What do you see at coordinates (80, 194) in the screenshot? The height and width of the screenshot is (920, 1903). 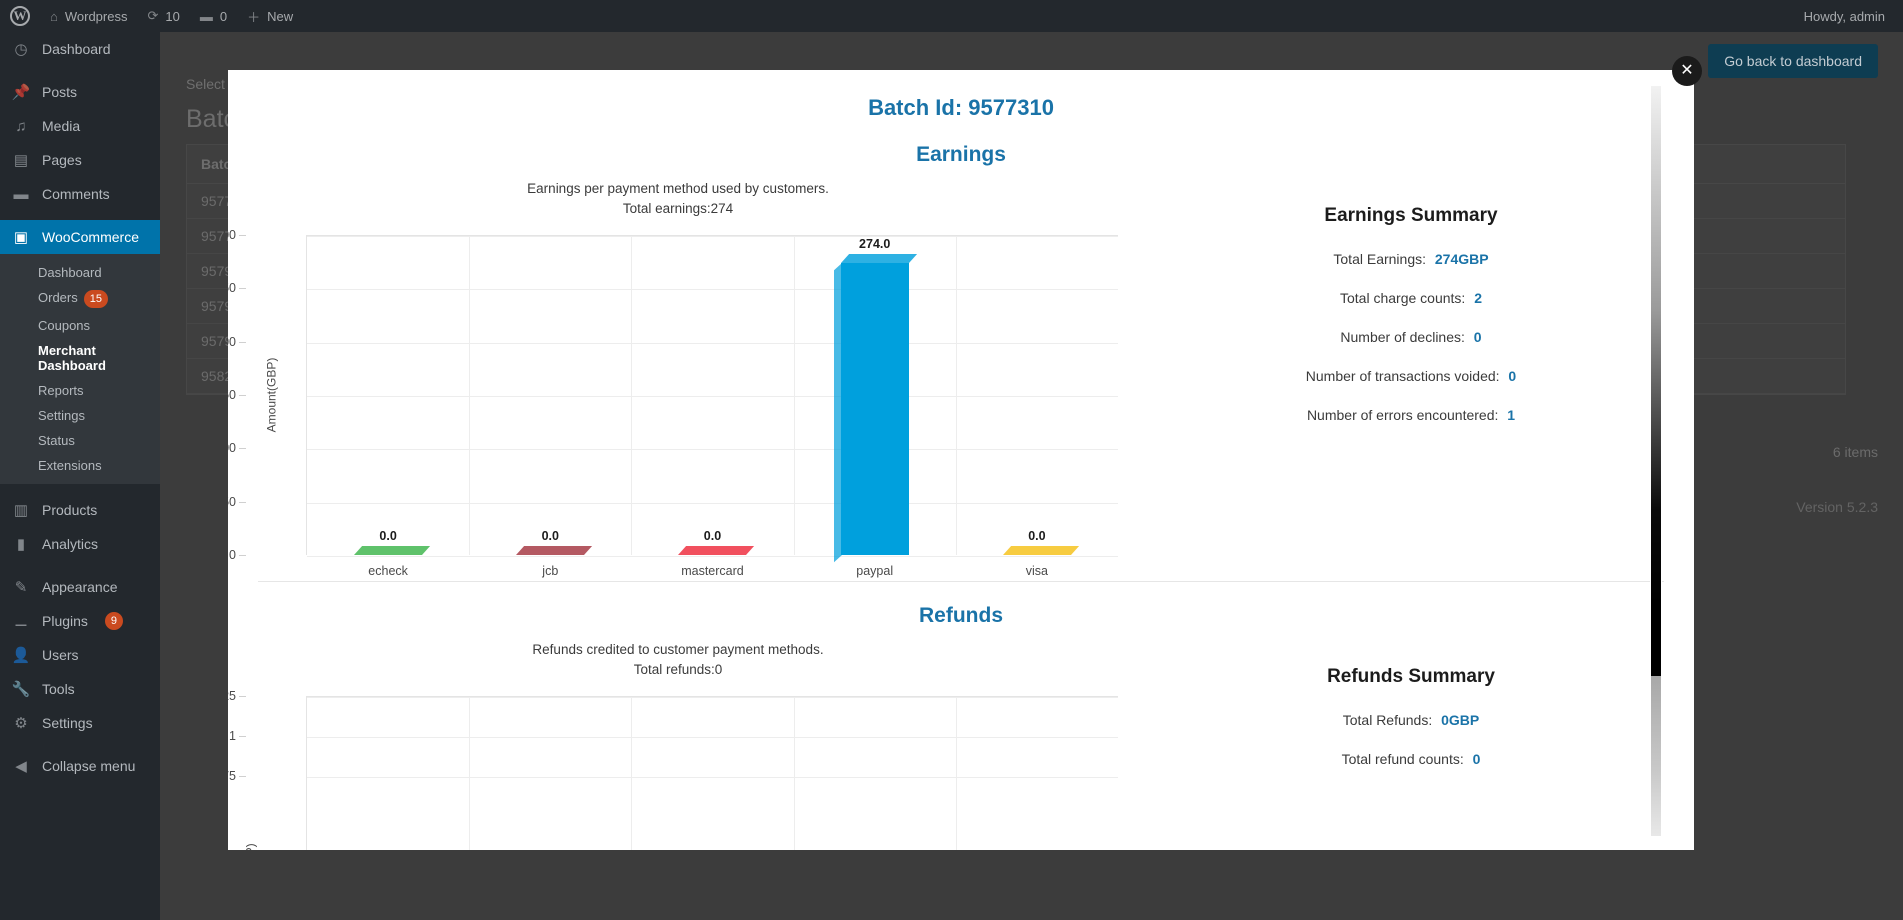 I see `sidebar-item-comments: ▬ Comments` at bounding box center [80, 194].